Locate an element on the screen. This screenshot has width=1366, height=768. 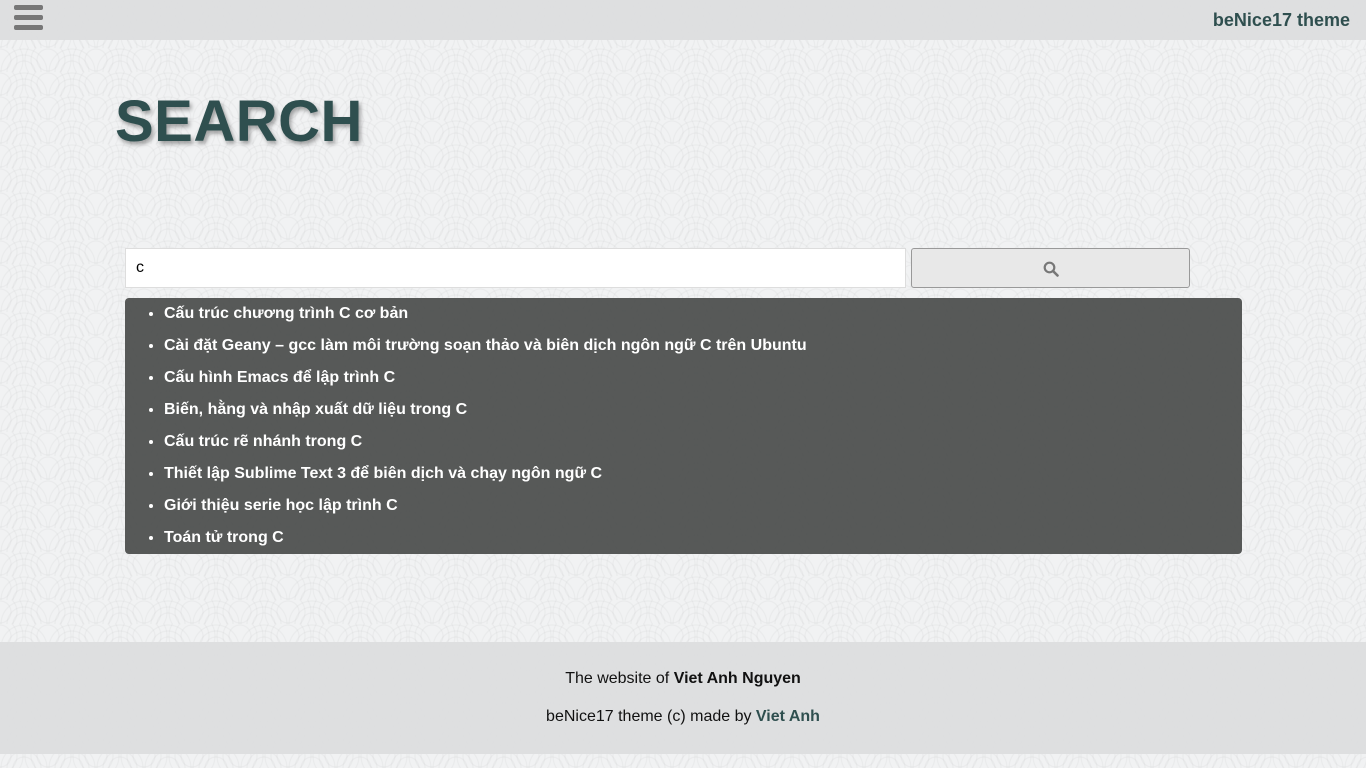
footer-theme-text: beNice17 theme (c) made by is located at coordinates (651, 716).